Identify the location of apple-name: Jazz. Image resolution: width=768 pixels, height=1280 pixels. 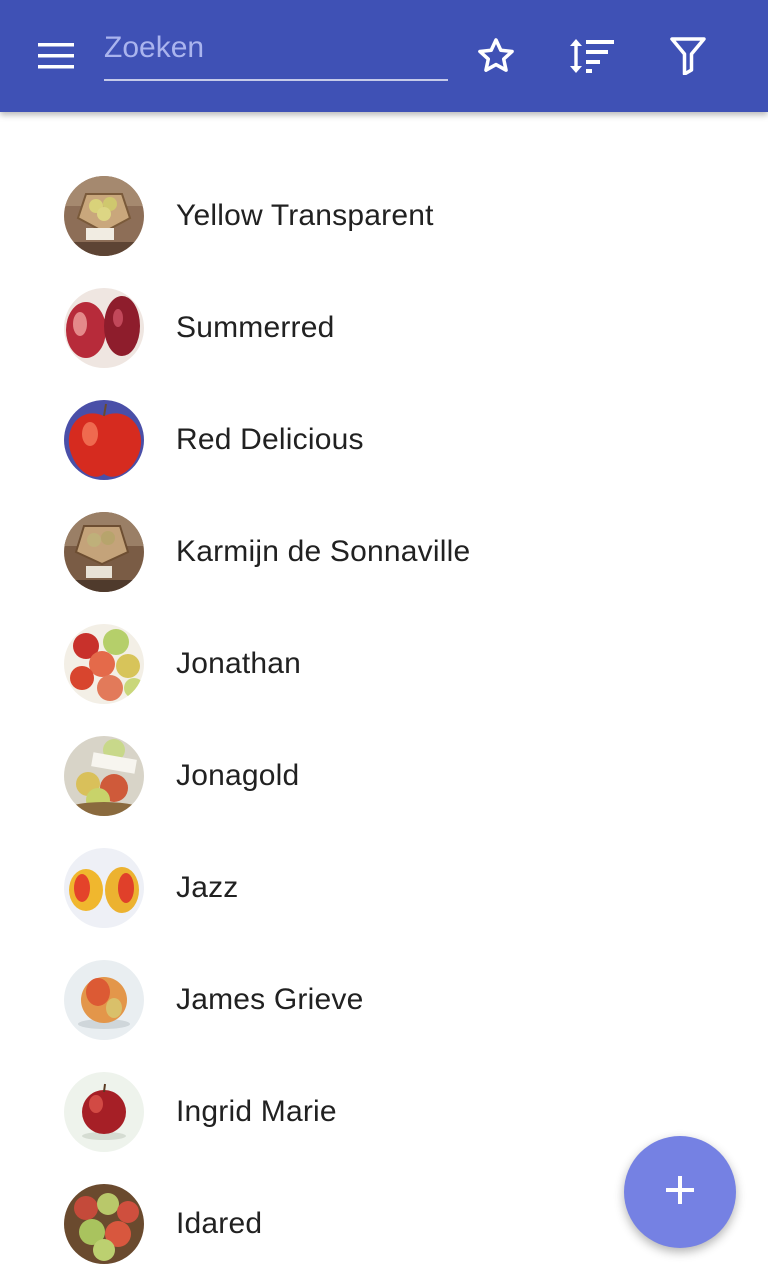
(207, 887).